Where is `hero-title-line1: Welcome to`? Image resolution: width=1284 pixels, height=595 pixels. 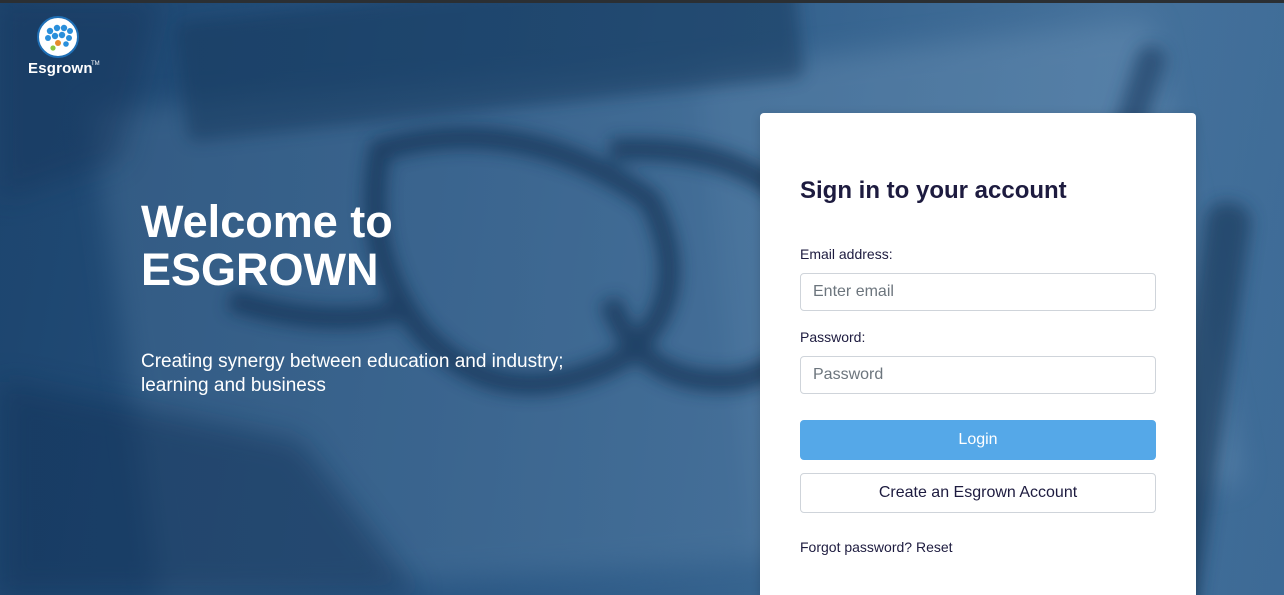 hero-title-line1: Welcome to is located at coordinates (267, 221).